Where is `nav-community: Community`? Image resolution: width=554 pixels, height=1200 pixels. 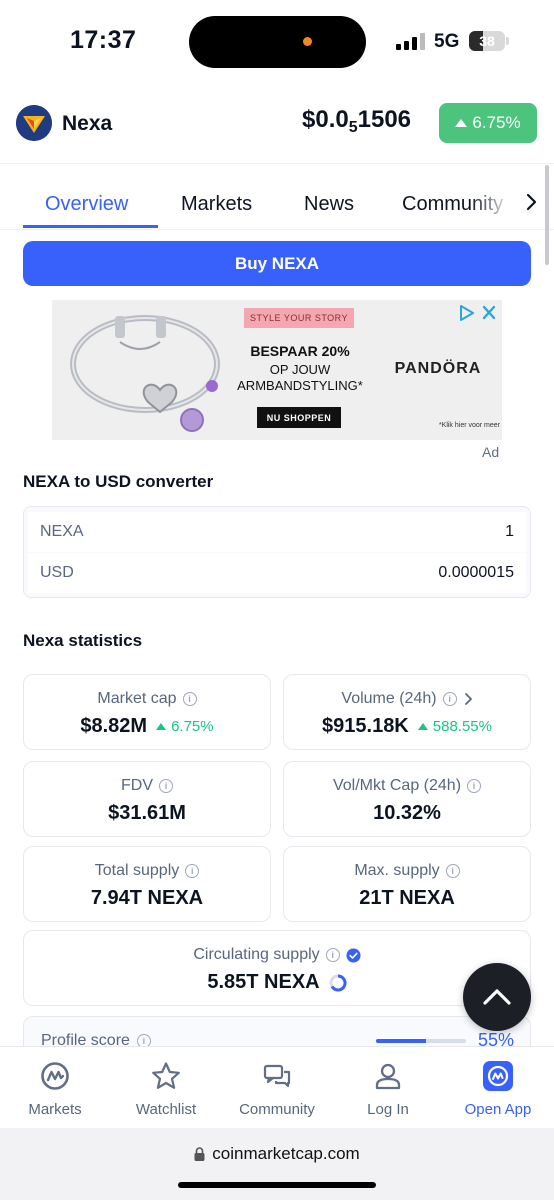
nav-community: Community is located at coordinates (277, 1088).